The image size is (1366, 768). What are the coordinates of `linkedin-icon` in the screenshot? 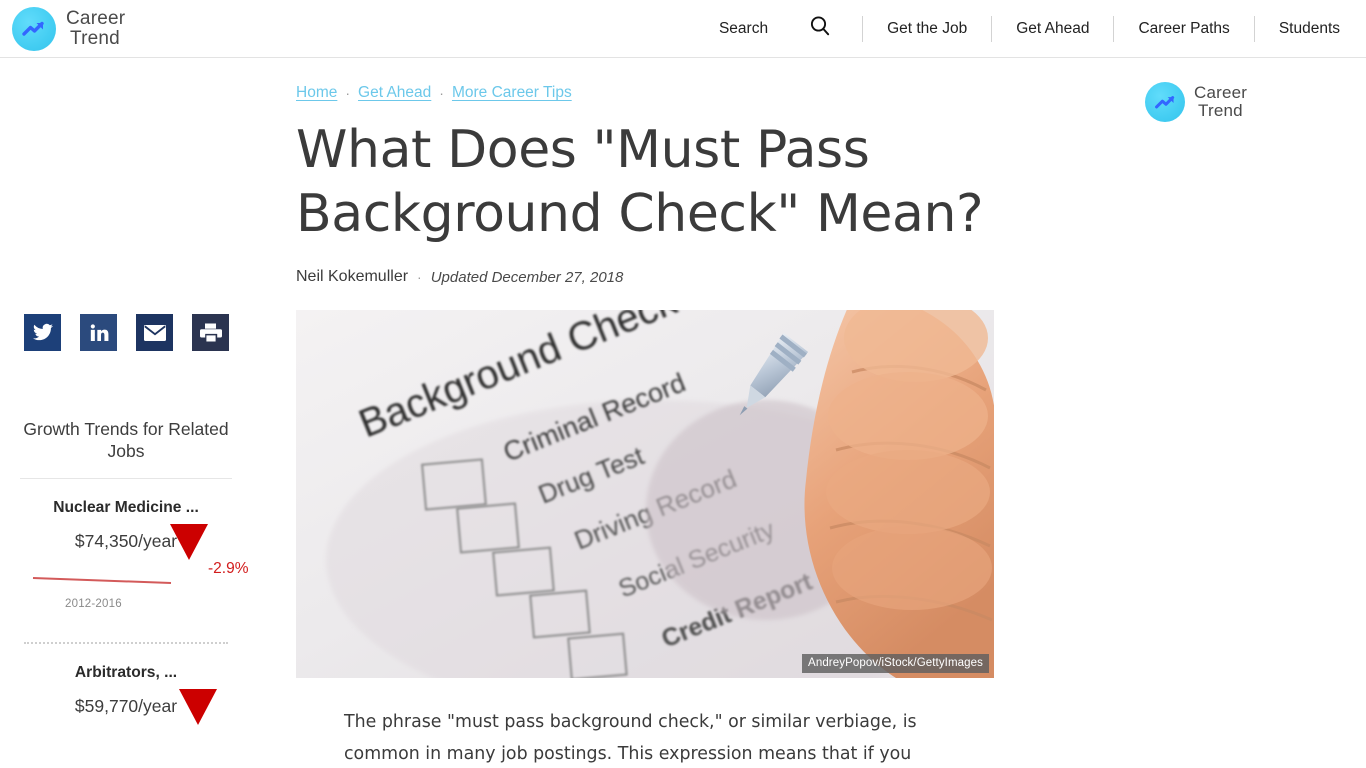 It's located at (99, 333).